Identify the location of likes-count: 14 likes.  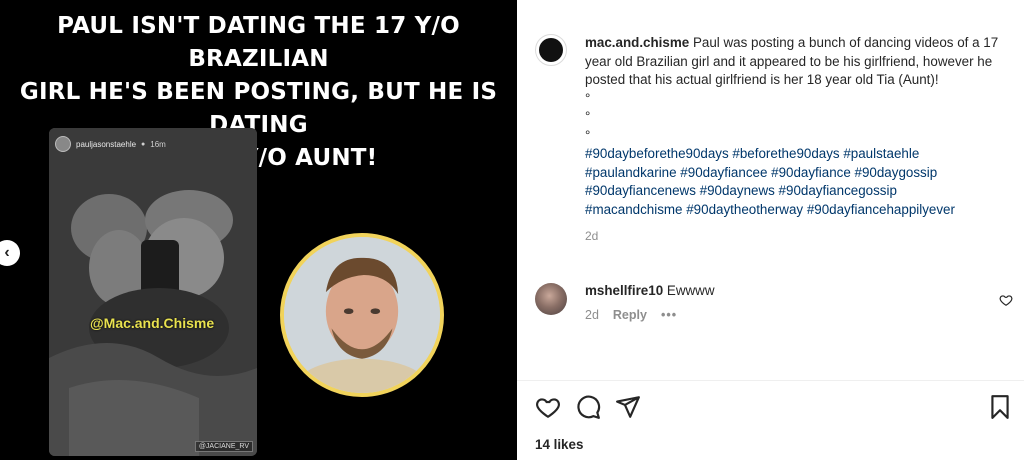
(559, 444).